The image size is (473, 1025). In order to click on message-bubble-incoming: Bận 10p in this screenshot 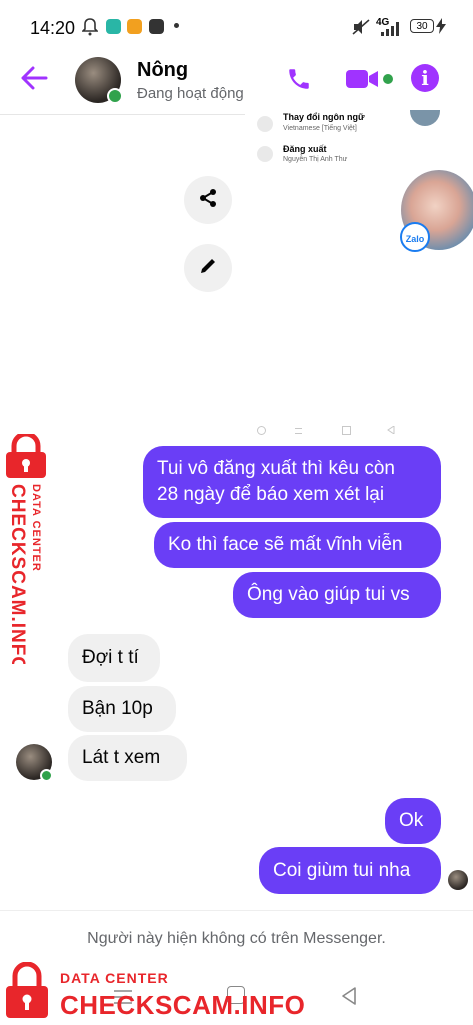, I will do `click(122, 709)`.